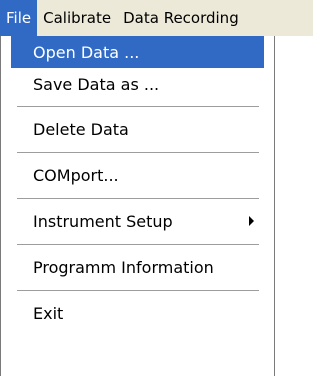 This screenshot has width=320, height=376. Describe the element at coordinates (81, 129) in the screenshot. I see `menu-item-label: Delete Data` at that location.